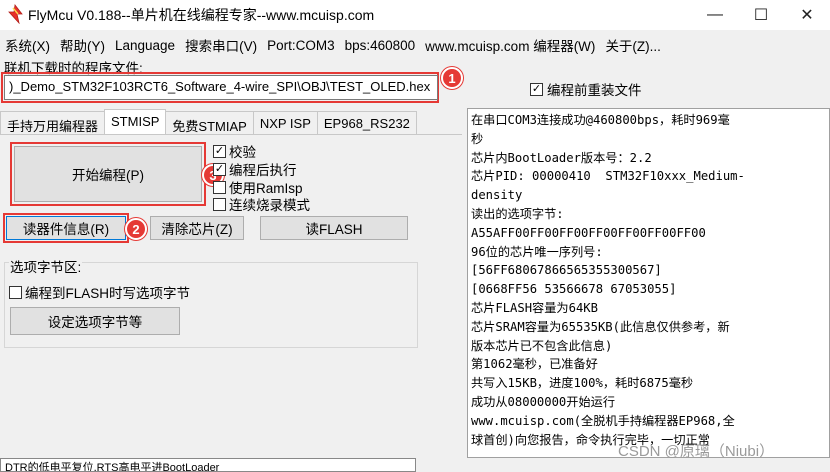 This screenshot has height=472, width=830. I want to click on menu-port: Port:COM3, so click(301, 45).